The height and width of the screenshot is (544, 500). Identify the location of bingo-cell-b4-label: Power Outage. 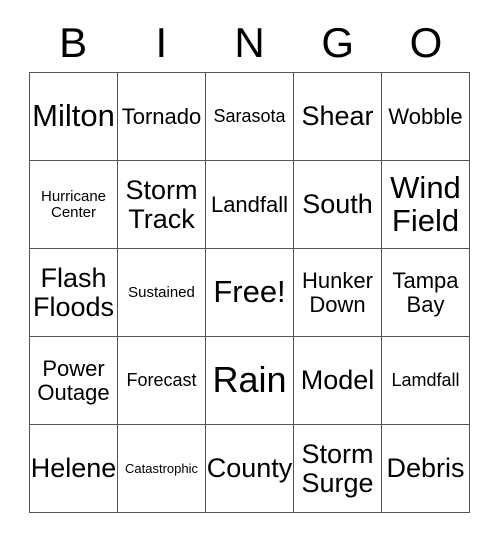
(73, 380).